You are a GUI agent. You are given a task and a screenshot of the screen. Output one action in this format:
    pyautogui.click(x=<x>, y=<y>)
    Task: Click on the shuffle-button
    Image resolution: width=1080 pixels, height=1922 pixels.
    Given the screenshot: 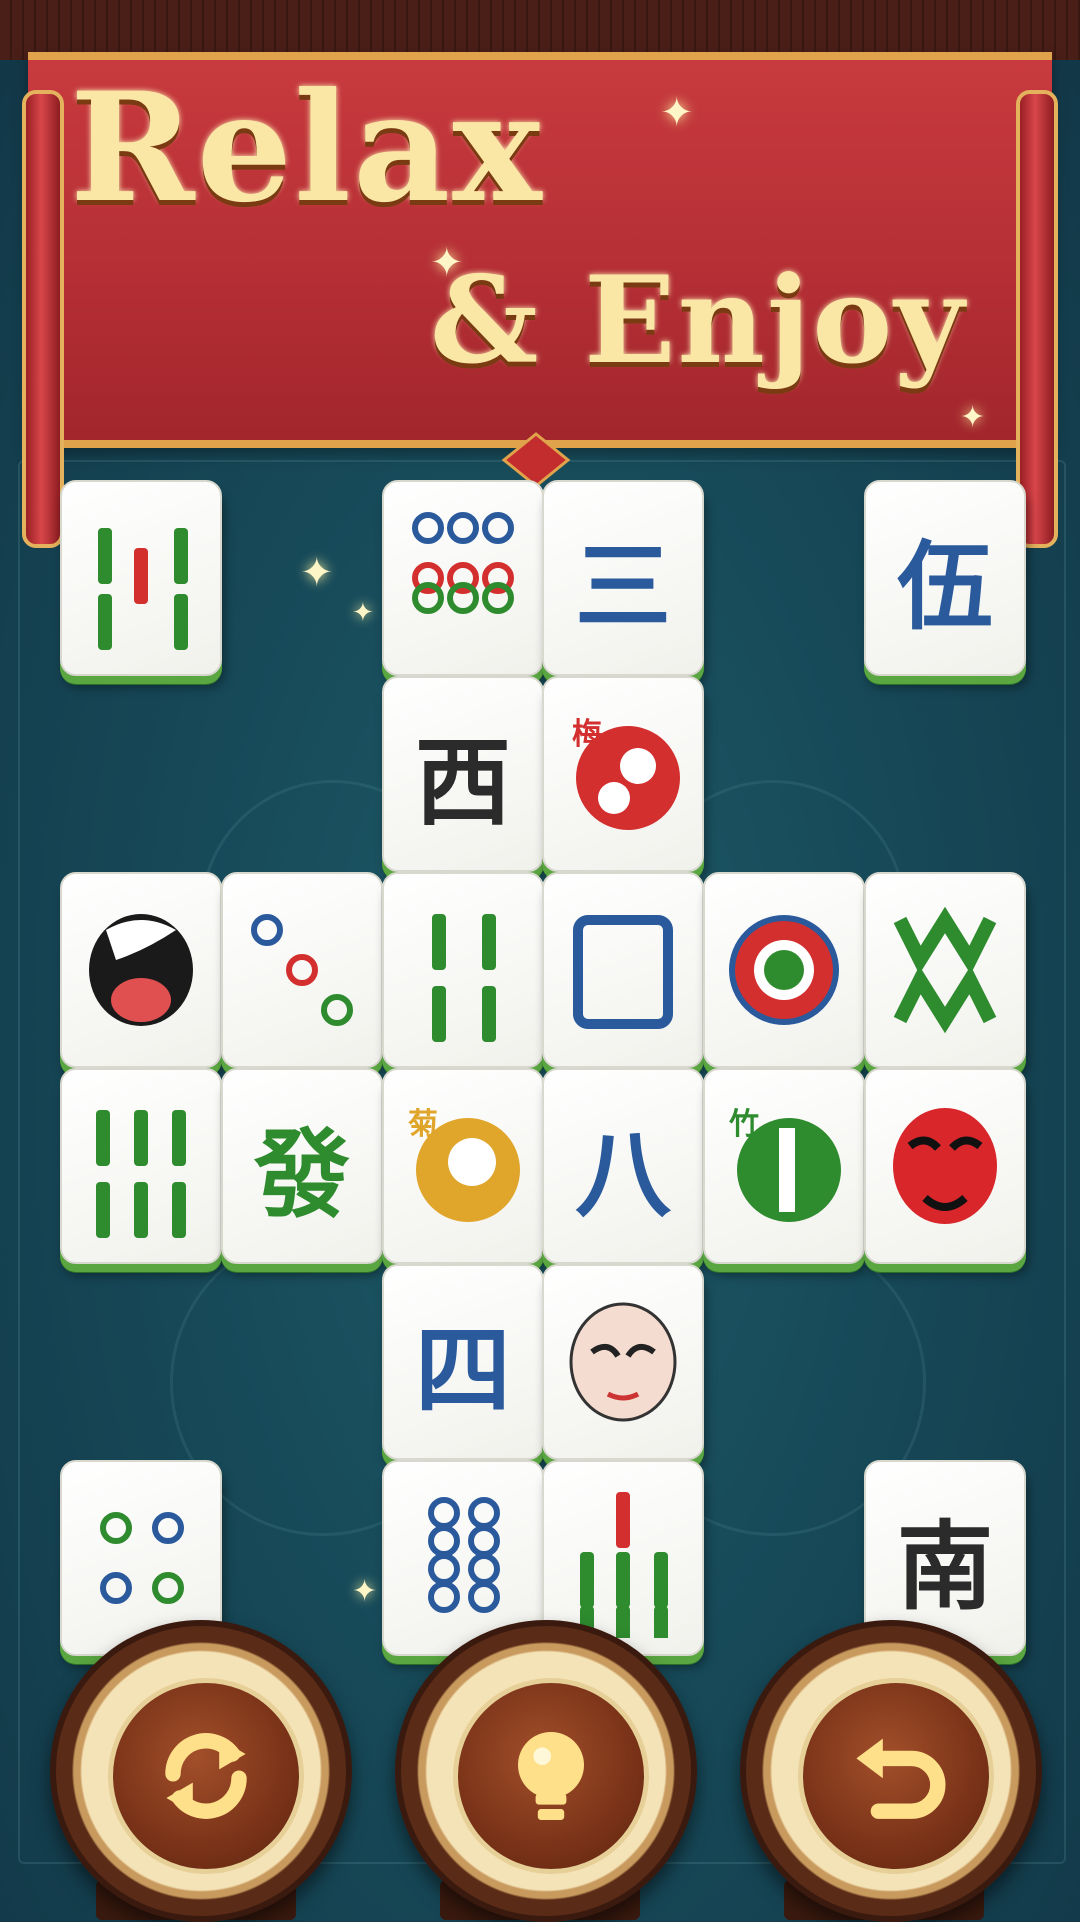 What is the action you would take?
    pyautogui.click(x=201, y=1771)
    